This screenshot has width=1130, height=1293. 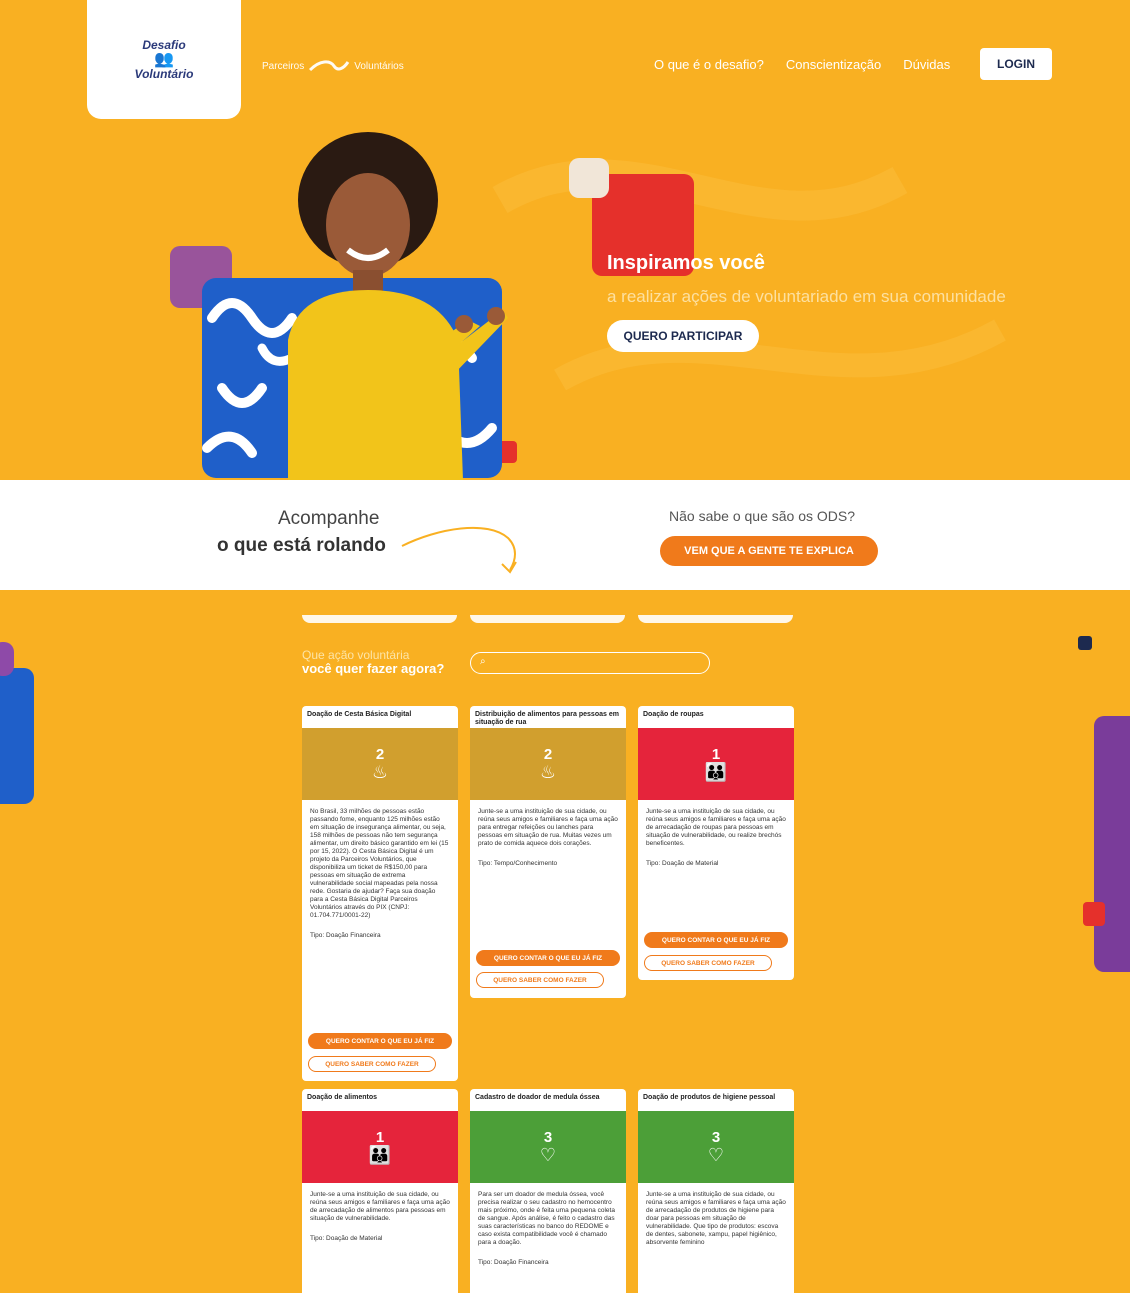 I want to click on logo: Desafio 👥 Voluntário, so click(x=164, y=59).